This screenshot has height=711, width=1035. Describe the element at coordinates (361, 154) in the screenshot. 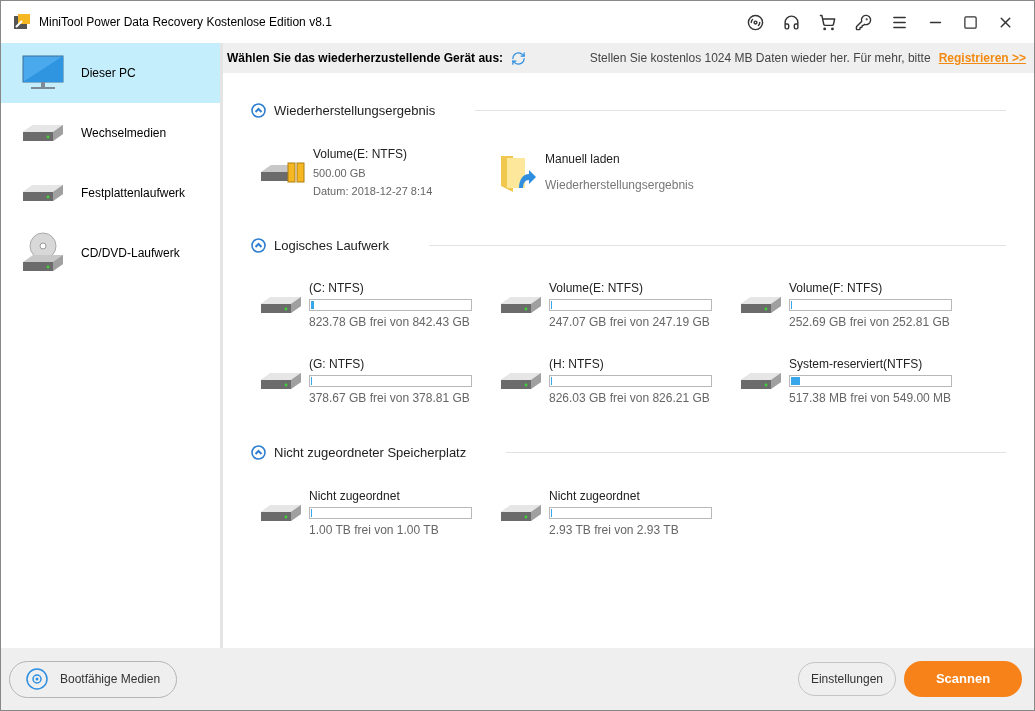

I see `drive-name: Volume(E: NTFS)` at that location.